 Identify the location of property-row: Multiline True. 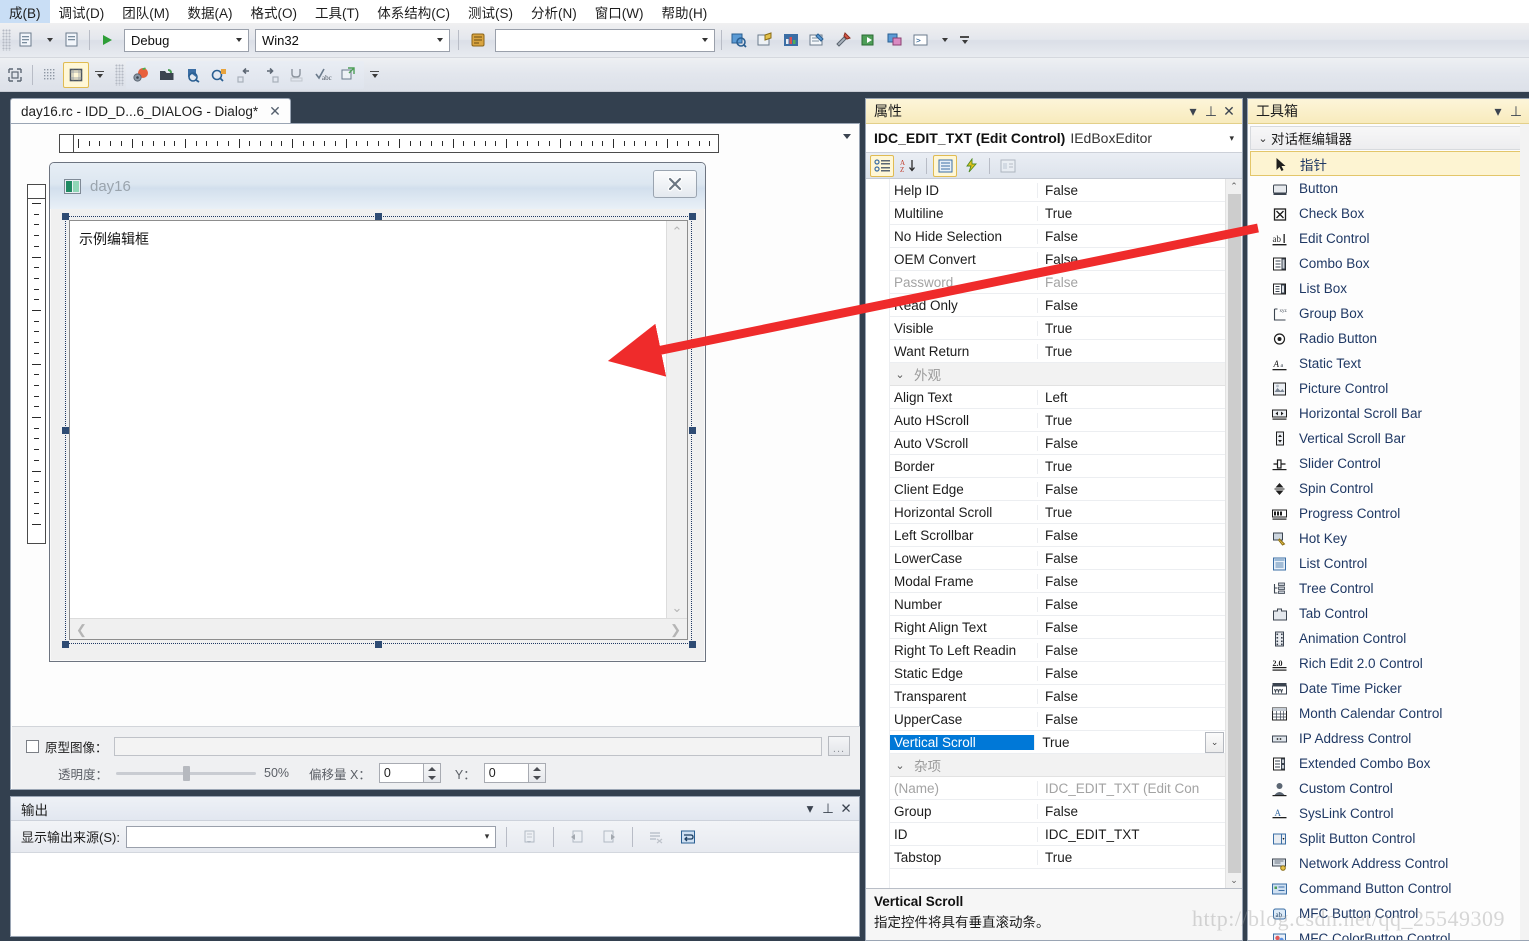
(1057, 213).